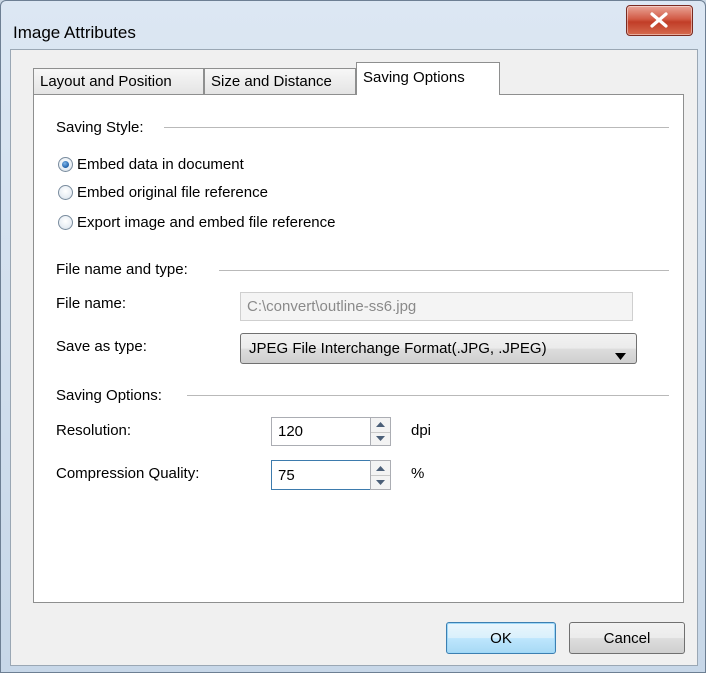 Image resolution: width=706 pixels, height=673 pixels. I want to click on chevron-down-icon, so click(620, 355).